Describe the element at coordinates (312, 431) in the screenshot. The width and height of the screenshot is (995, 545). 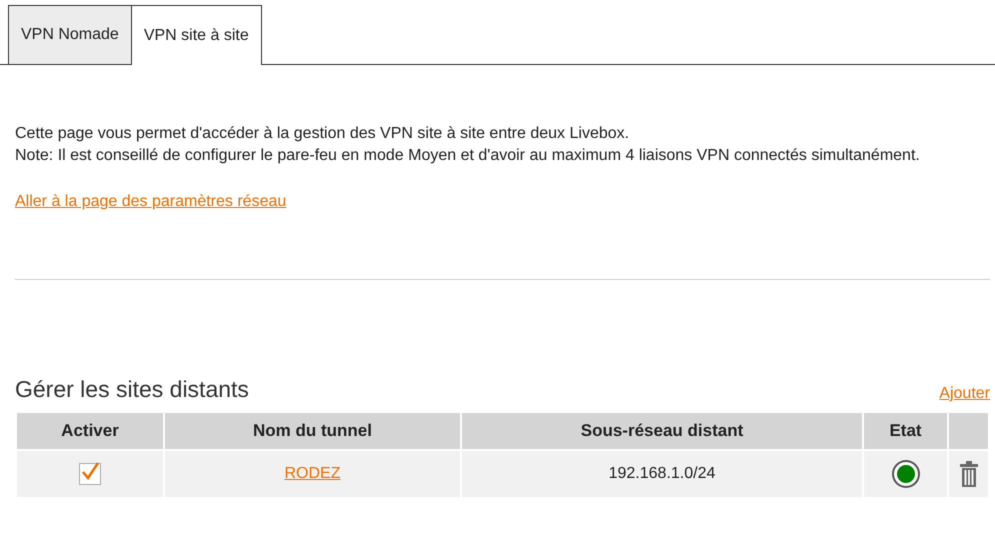
I see `column-header: Nom du tunnel` at that location.